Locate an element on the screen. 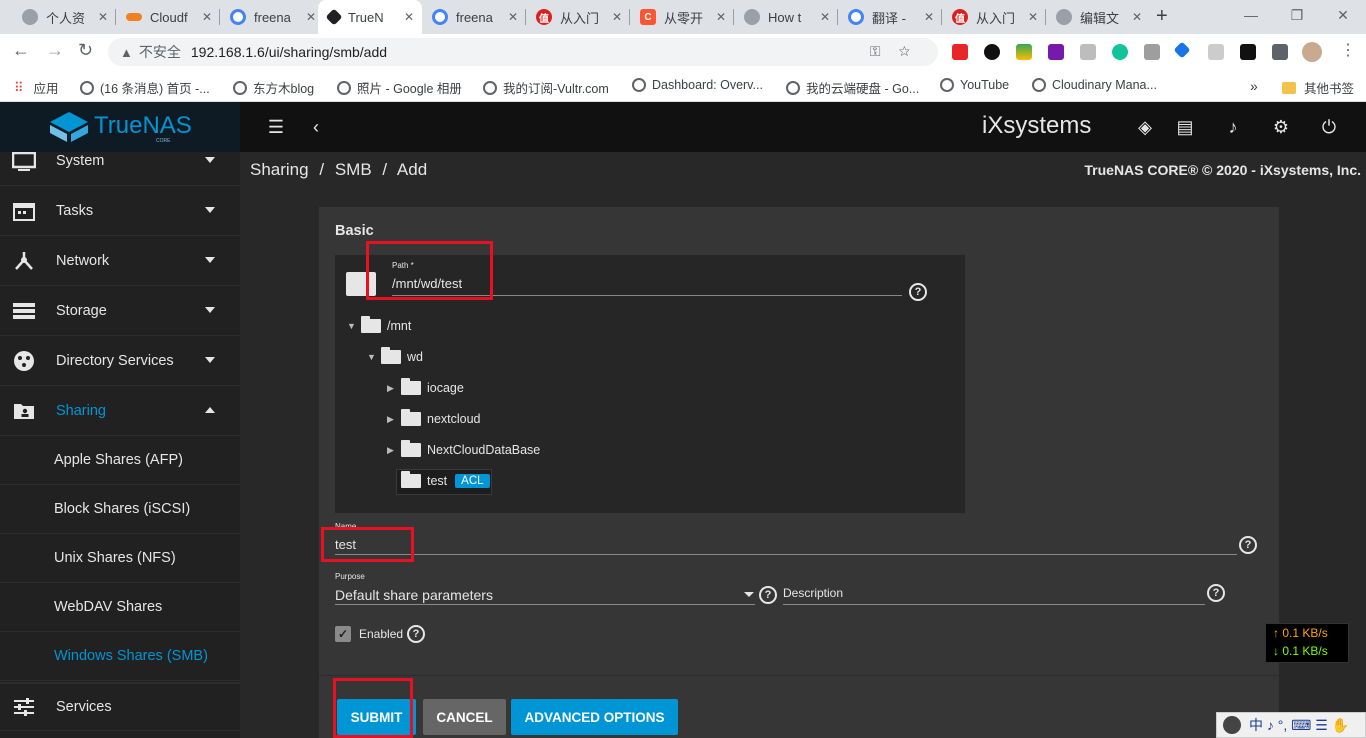  truecommand-icon: ◈ is located at coordinates (1145, 127).